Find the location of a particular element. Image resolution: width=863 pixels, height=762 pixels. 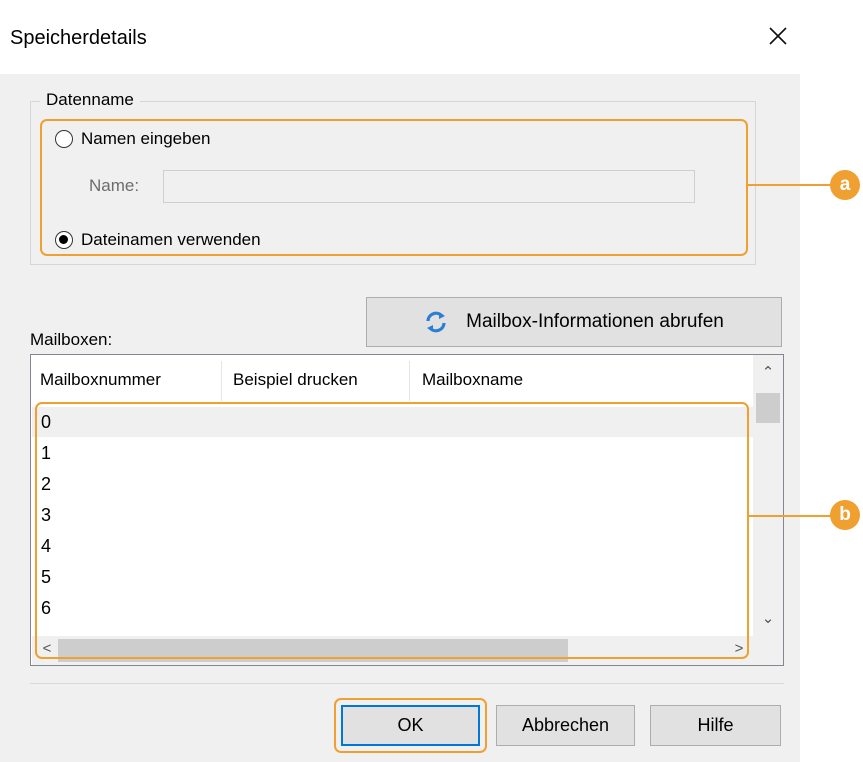

help-button: Hilfe is located at coordinates (715, 725).